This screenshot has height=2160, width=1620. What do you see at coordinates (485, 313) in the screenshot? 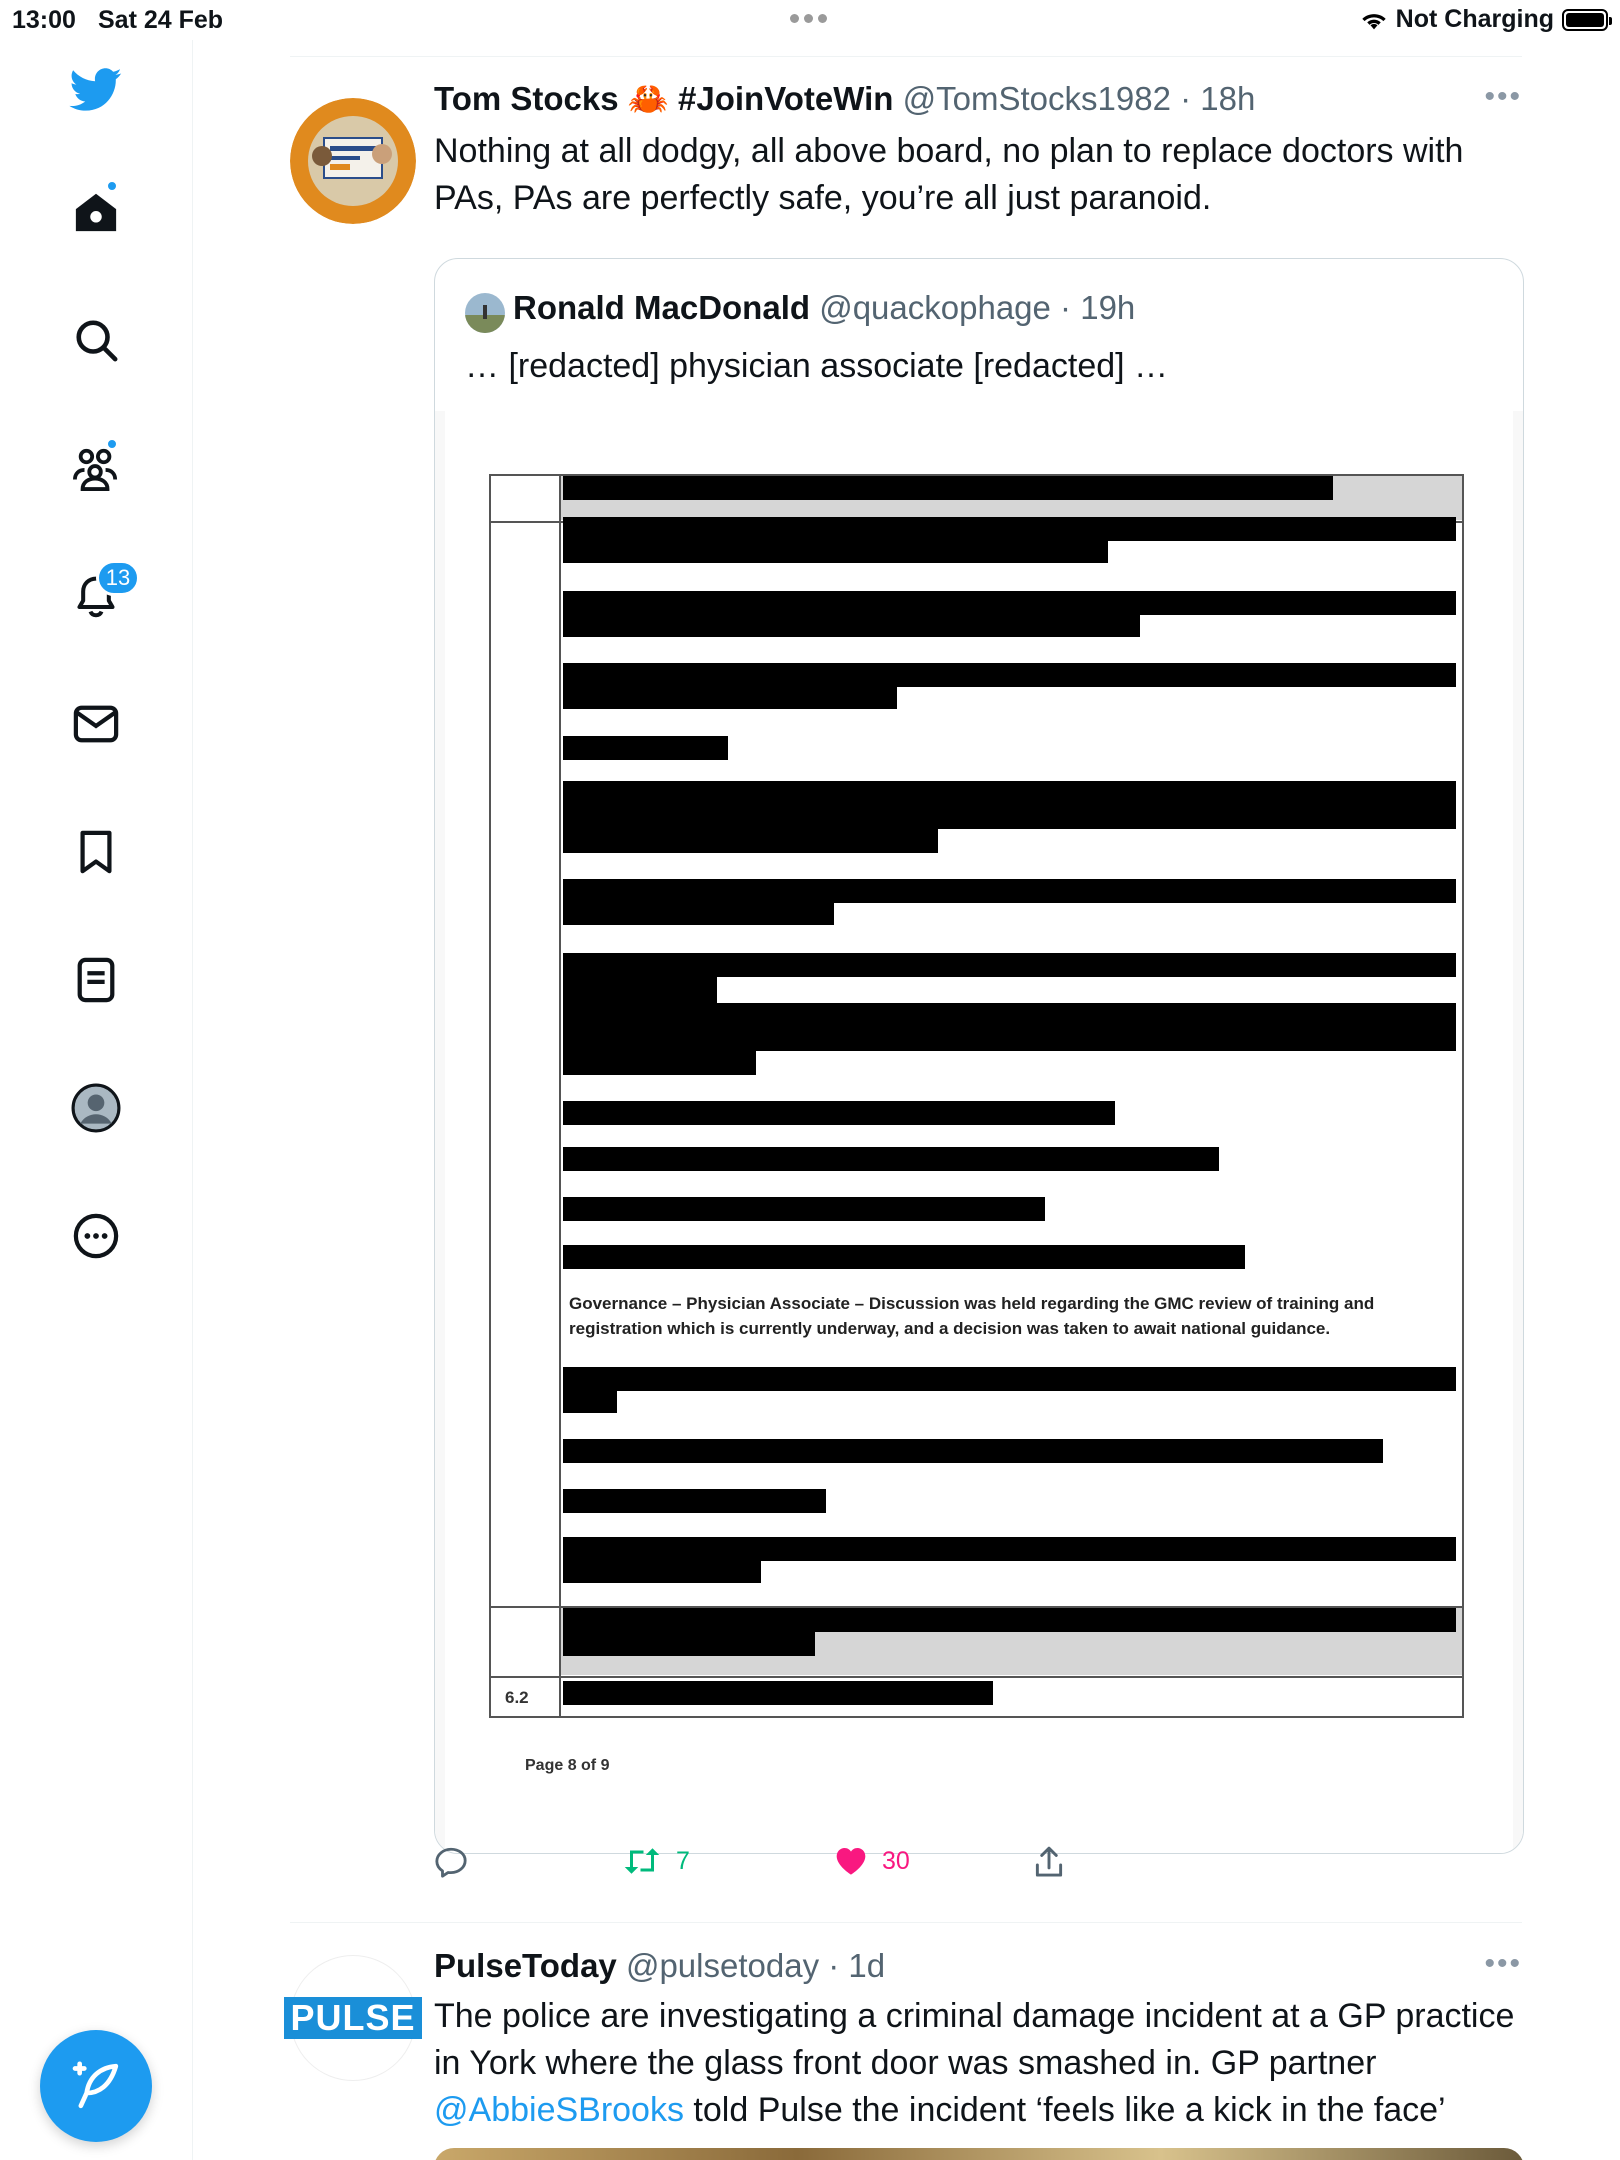
I see `avatar-ronald-macdonald` at bounding box center [485, 313].